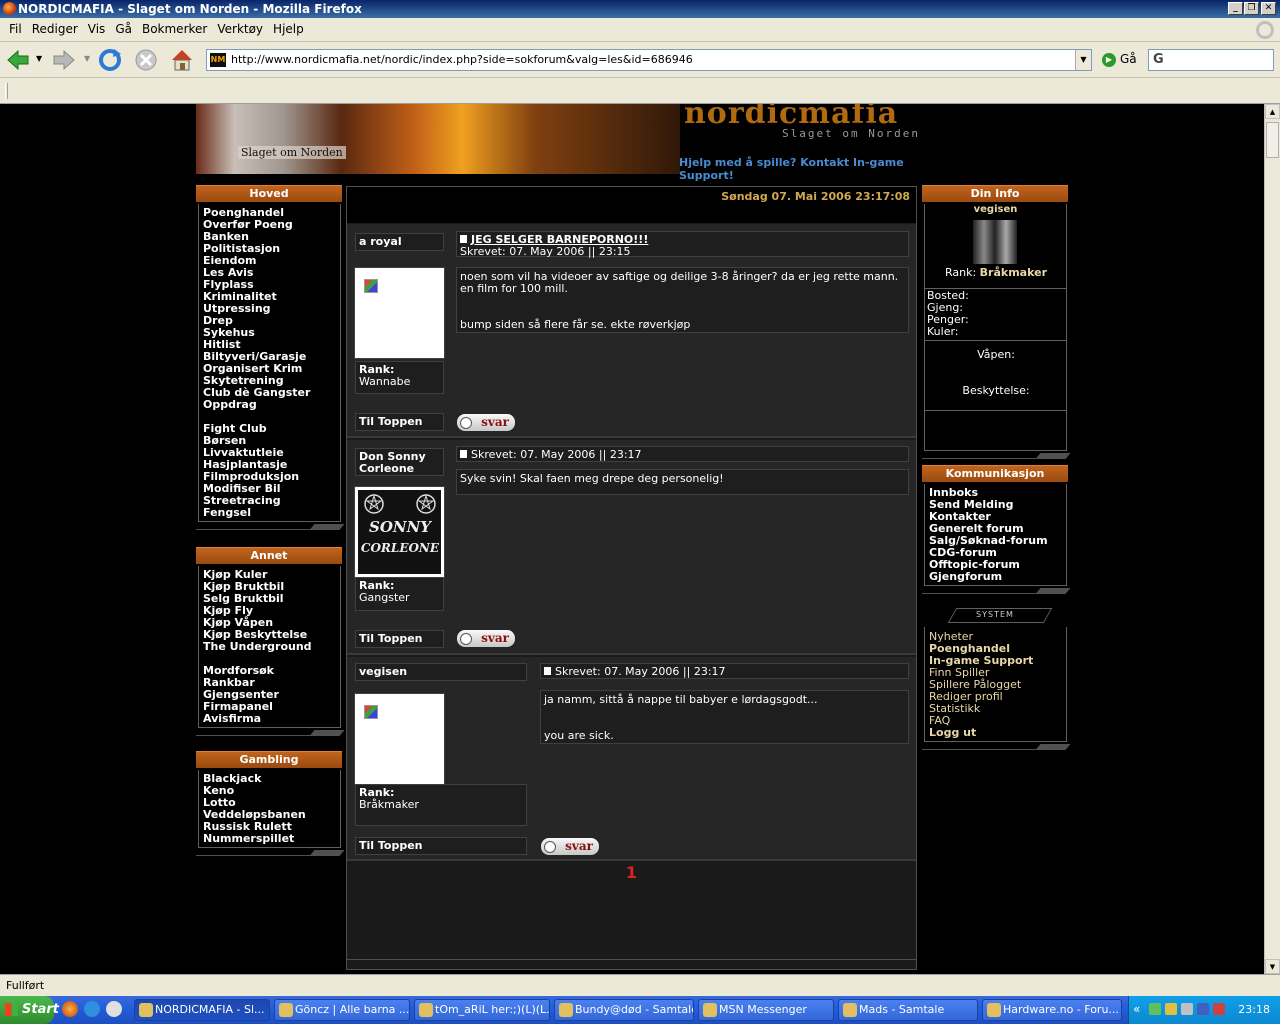 The height and width of the screenshot is (1024, 1280). I want to click on broken-image-icon, so click(371, 286).